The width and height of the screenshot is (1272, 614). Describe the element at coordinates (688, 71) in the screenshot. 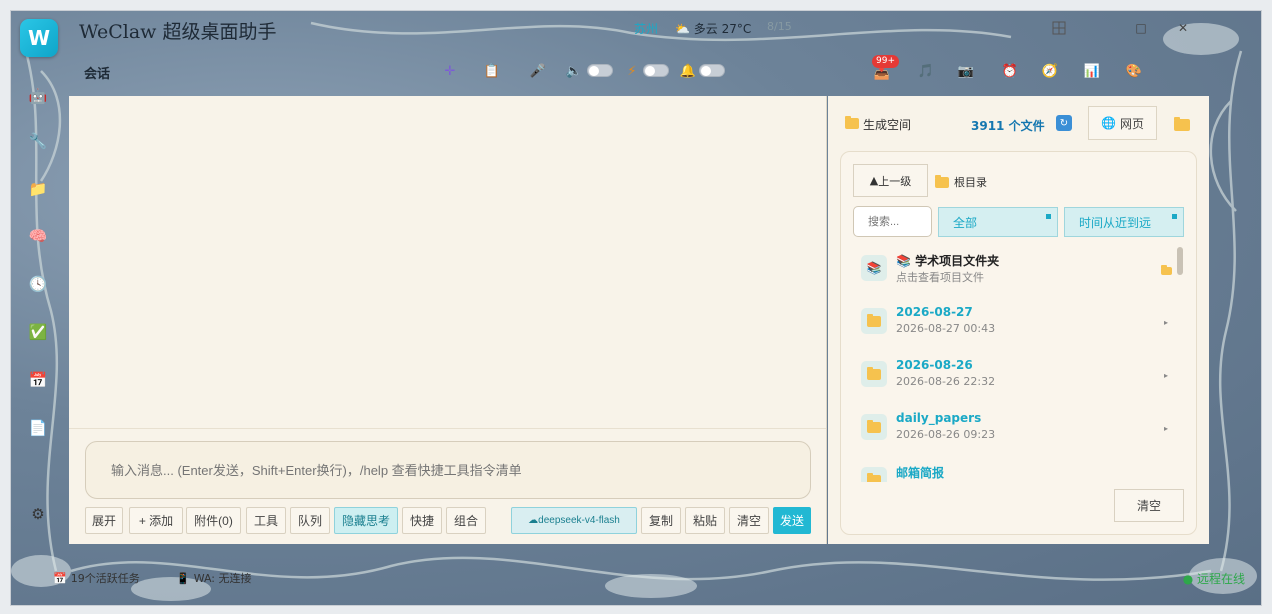

I see `bell-icon: 🔔` at that location.